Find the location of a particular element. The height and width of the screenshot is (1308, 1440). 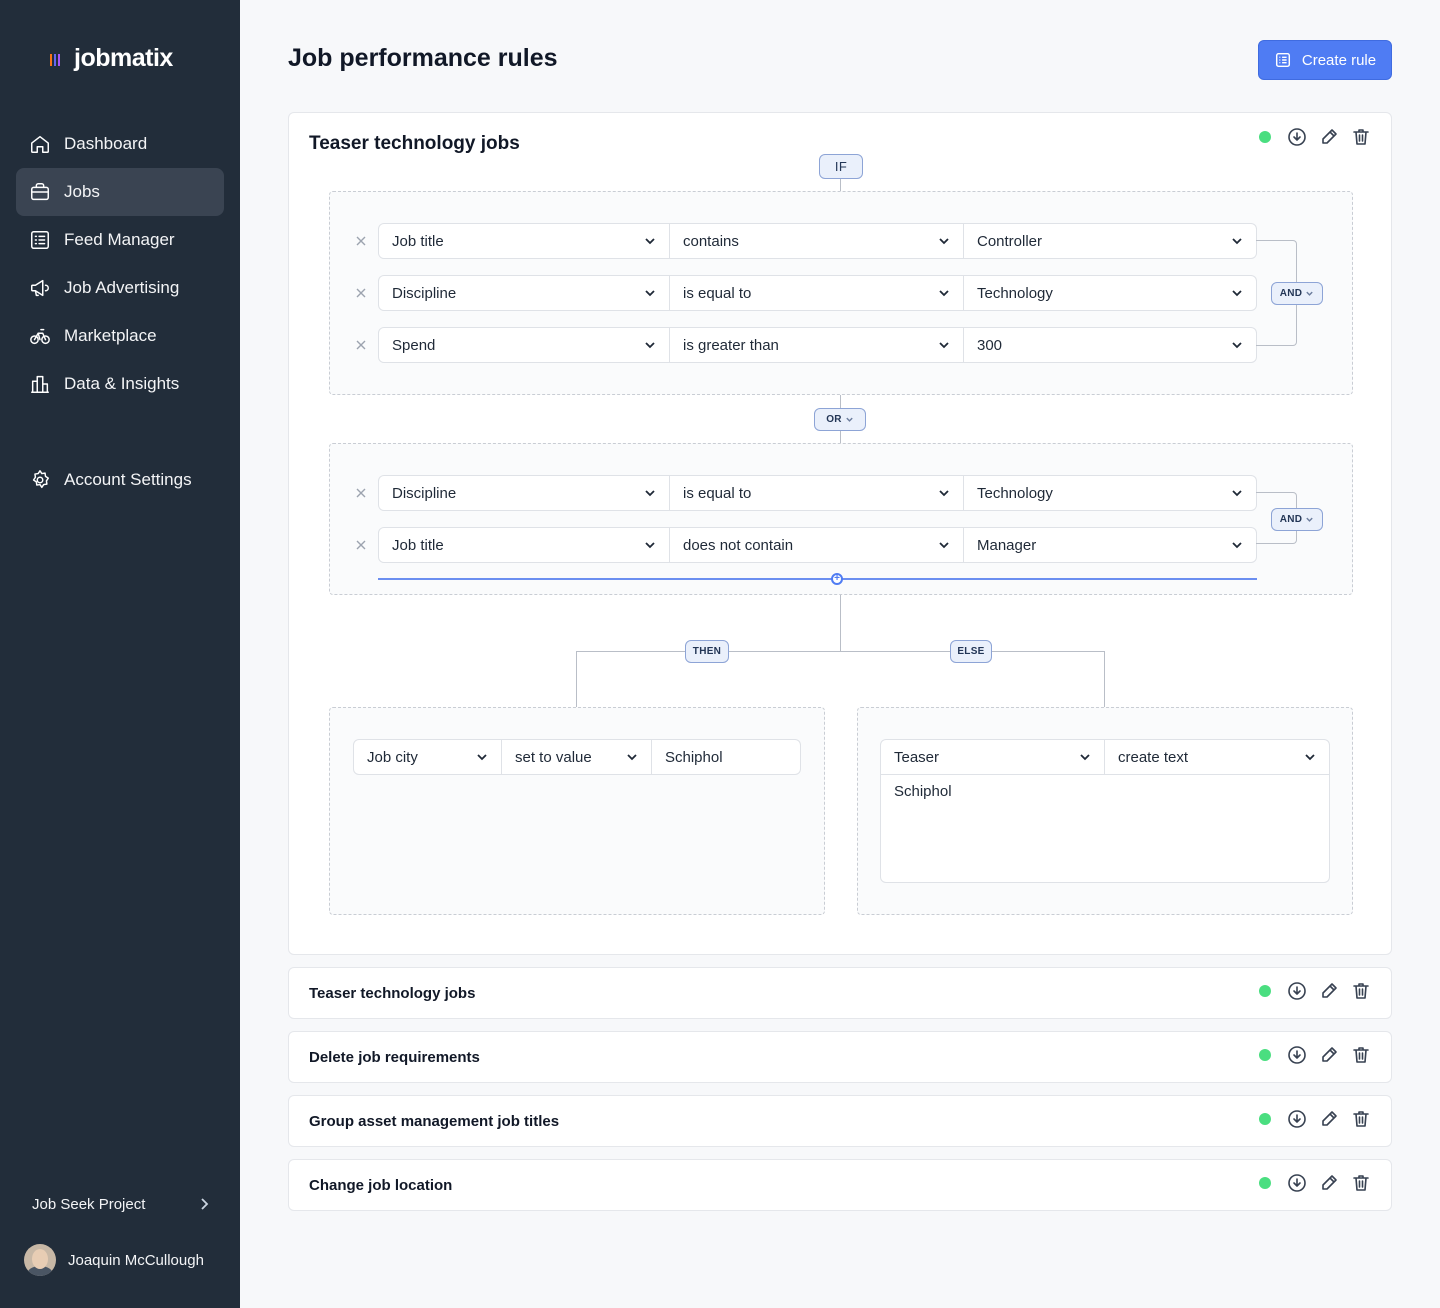

sidebar-item-dashboard: Dashboard is located at coordinates (120, 144).